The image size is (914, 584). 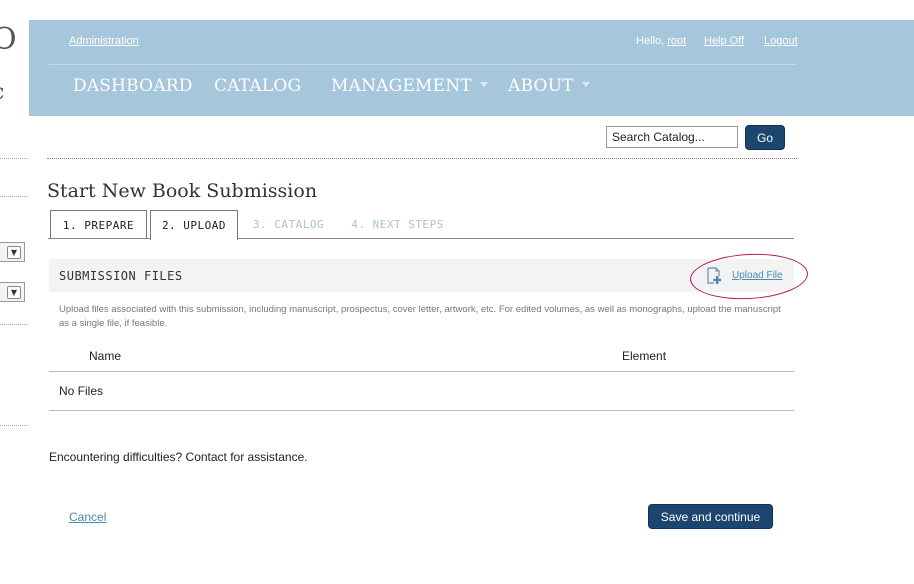 I want to click on nav-dashboard: DASHBOARD, so click(x=133, y=86).